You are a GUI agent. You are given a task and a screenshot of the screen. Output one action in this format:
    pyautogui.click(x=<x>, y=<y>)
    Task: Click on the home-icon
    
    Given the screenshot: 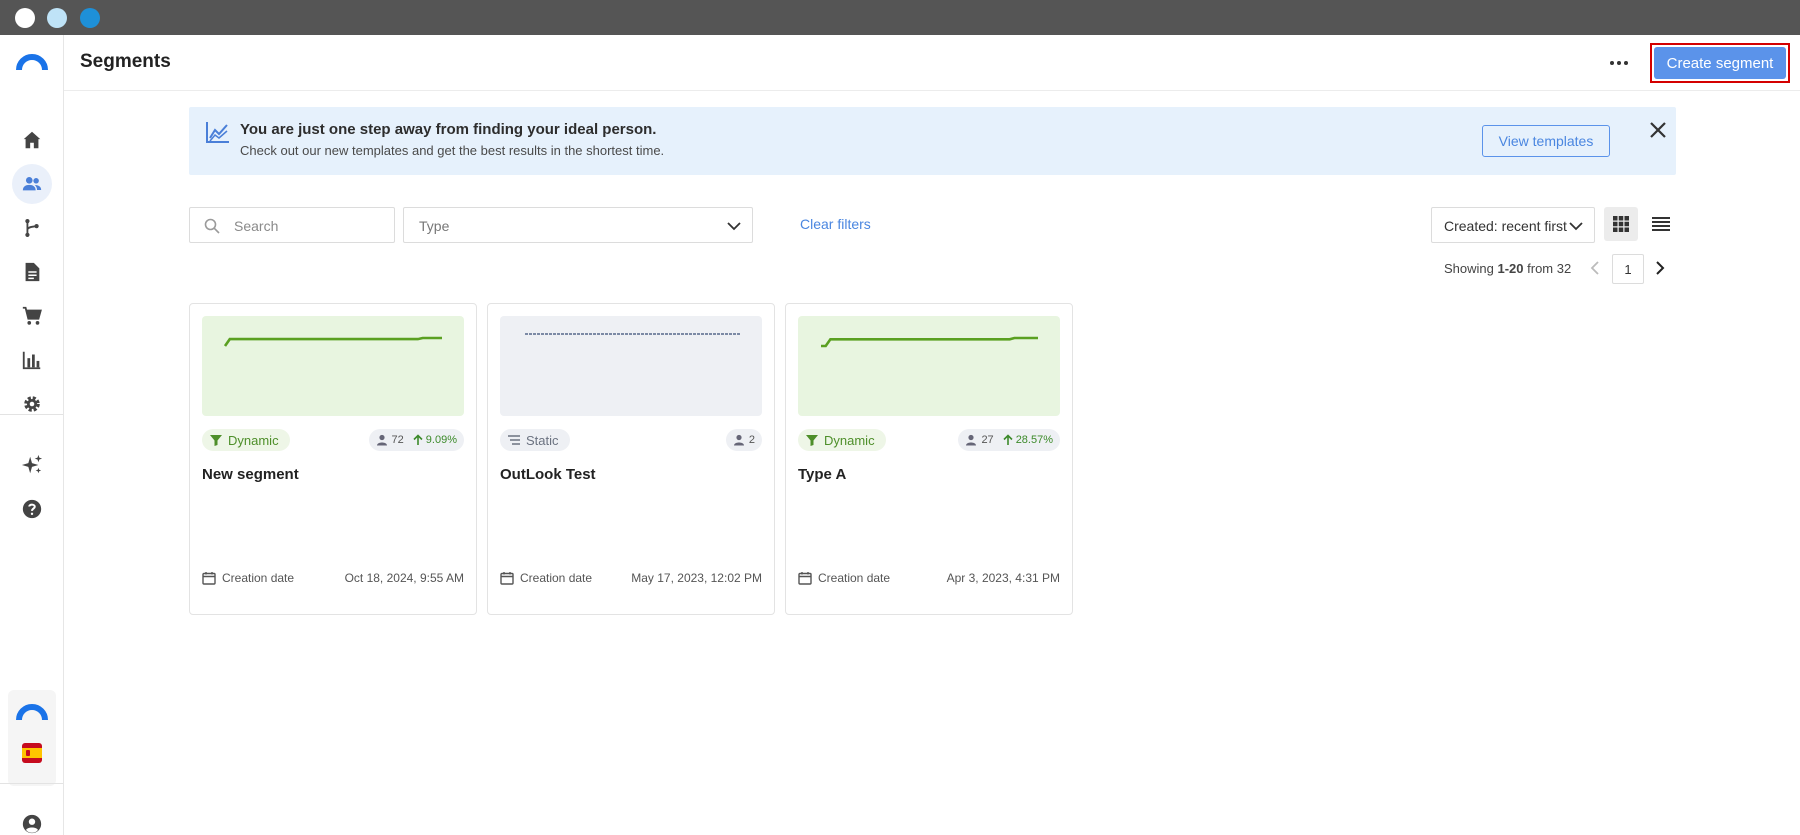 What is the action you would take?
    pyautogui.click(x=32, y=140)
    